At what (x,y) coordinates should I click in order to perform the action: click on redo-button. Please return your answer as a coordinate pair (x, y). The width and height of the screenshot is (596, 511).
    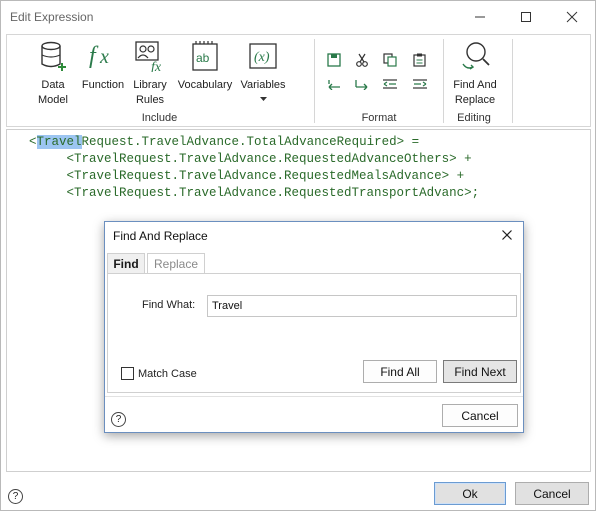
    Looking at the image, I should click on (362, 85).